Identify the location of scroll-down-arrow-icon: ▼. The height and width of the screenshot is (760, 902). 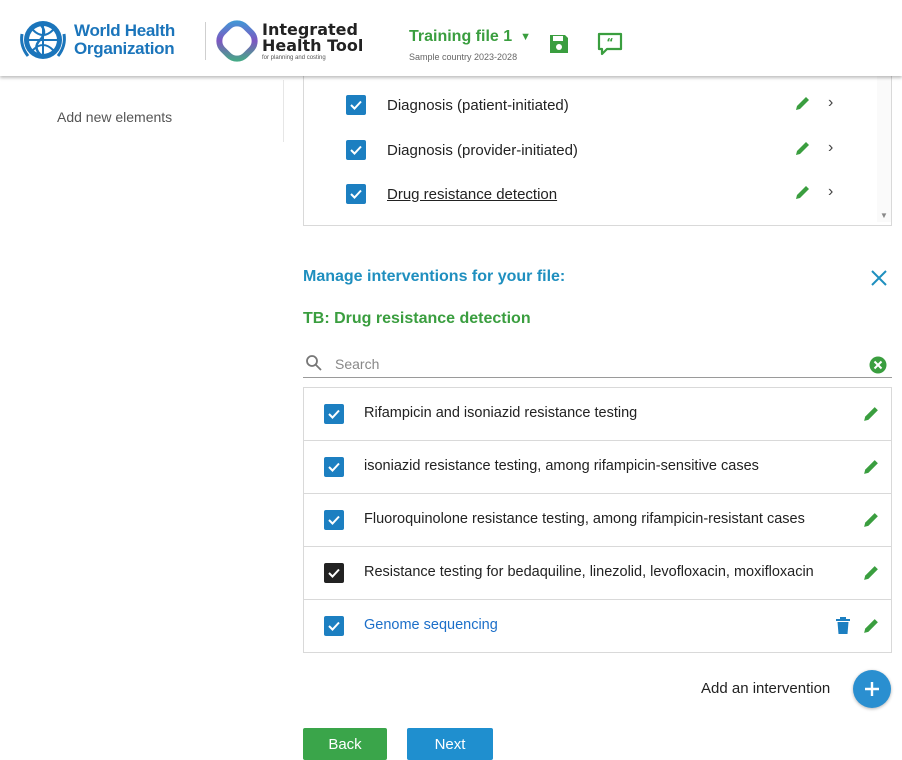
(884, 215).